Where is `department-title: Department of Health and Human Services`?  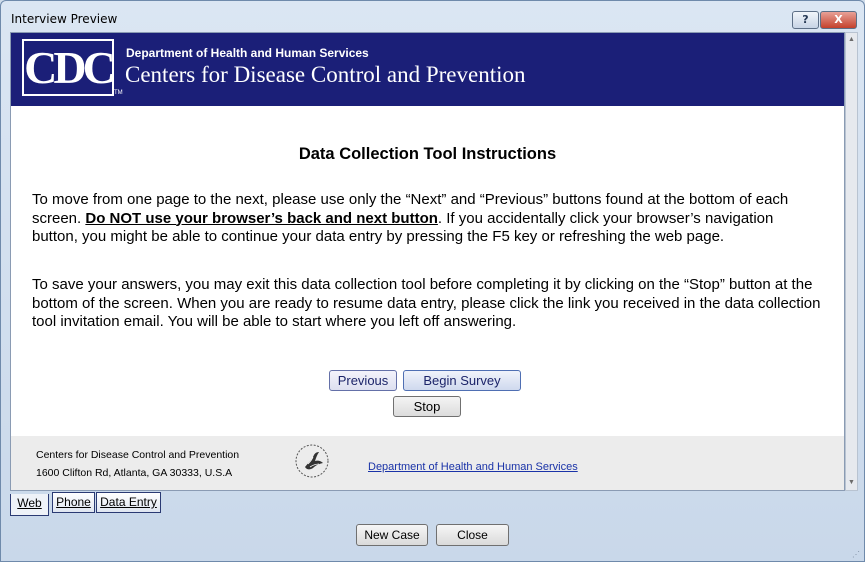 department-title: Department of Health and Human Services is located at coordinates (247, 53).